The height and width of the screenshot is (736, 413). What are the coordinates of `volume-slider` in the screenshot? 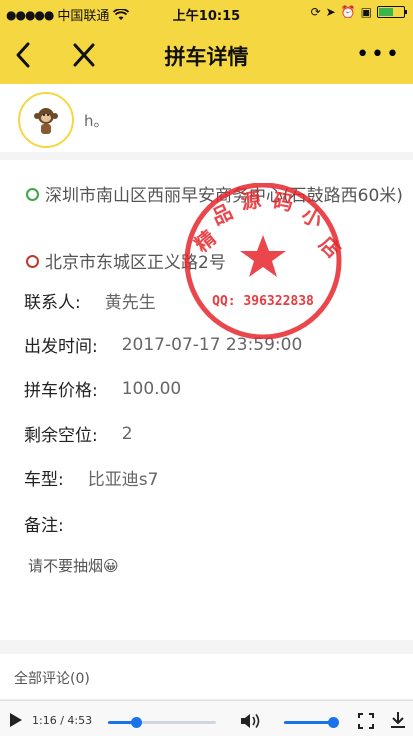 It's located at (311, 722).